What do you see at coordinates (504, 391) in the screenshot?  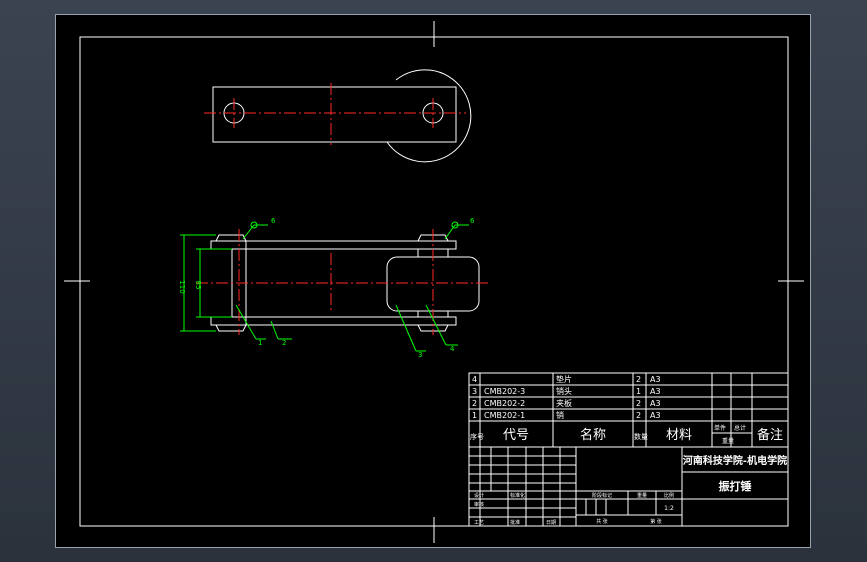 I see `bom-row-code: CMB202-3` at bounding box center [504, 391].